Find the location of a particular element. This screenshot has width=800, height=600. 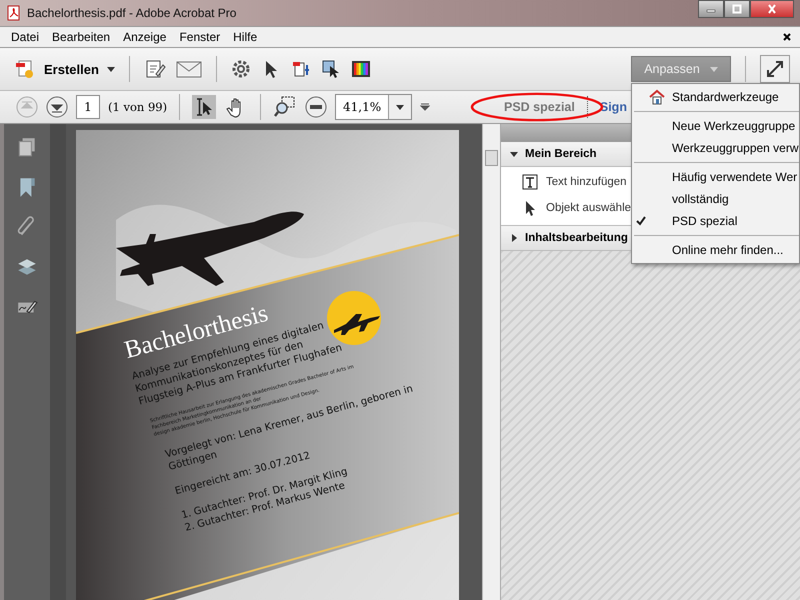

page-count: (1 von 99) is located at coordinates (138, 107).